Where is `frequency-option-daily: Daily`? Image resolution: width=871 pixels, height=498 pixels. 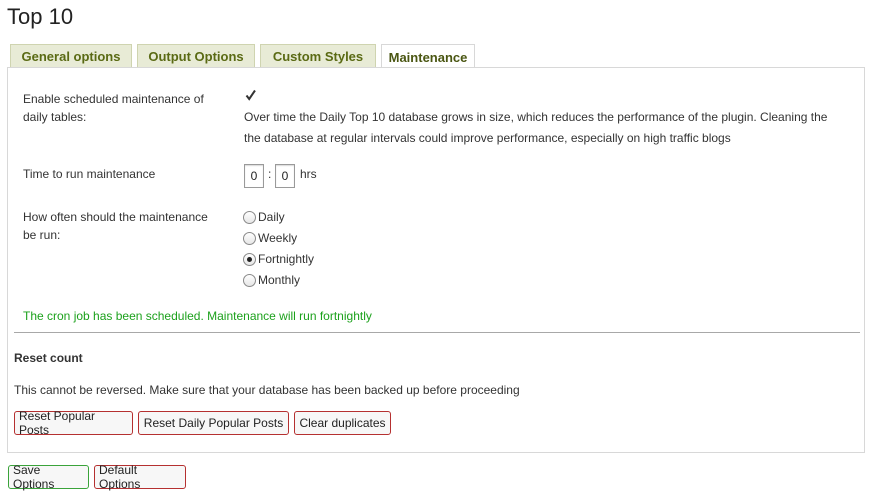
frequency-option-daily: Daily is located at coordinates (264, 217).